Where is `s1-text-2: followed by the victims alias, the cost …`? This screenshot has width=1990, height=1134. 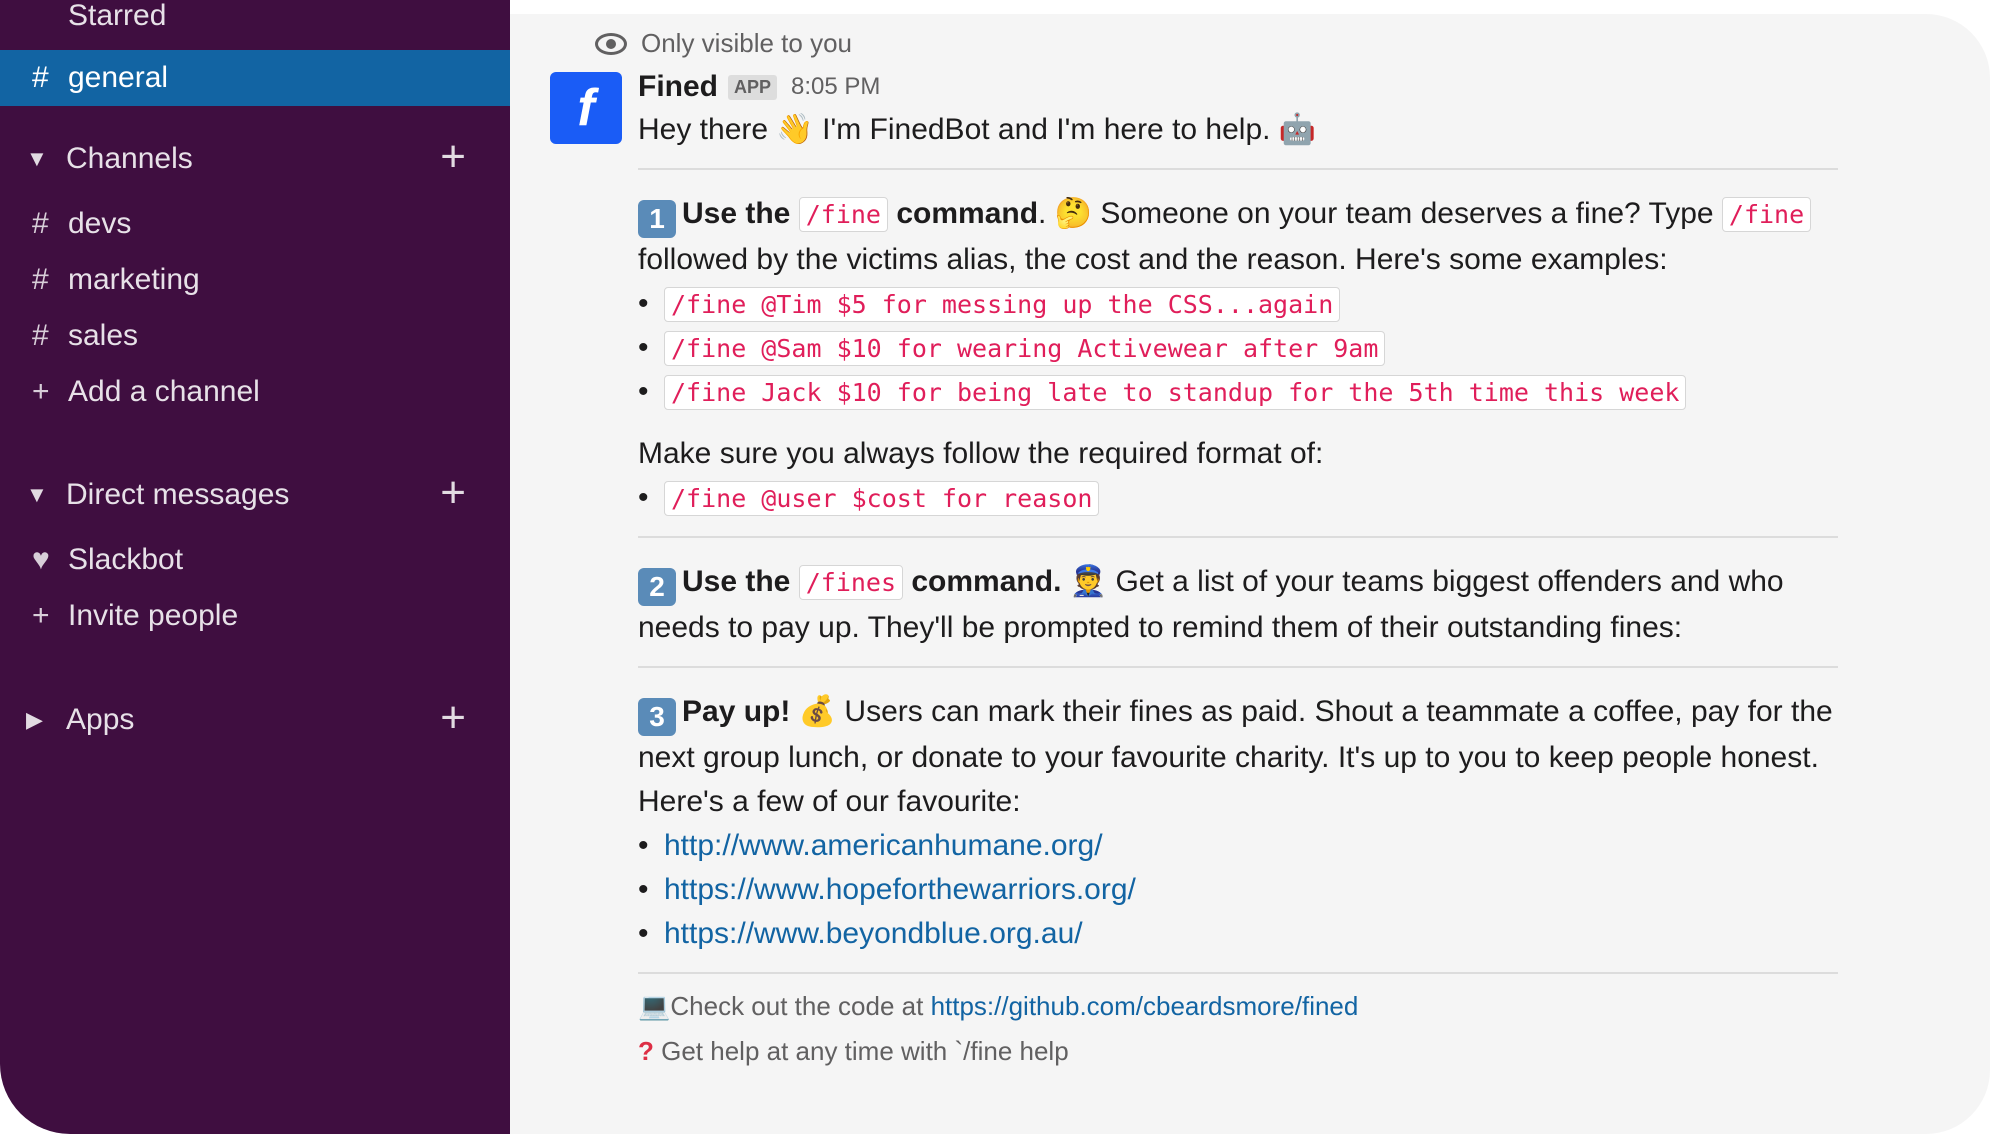
s1-text-2: followed by the victims alias, the cost … is located at coordinates (1153, 259).